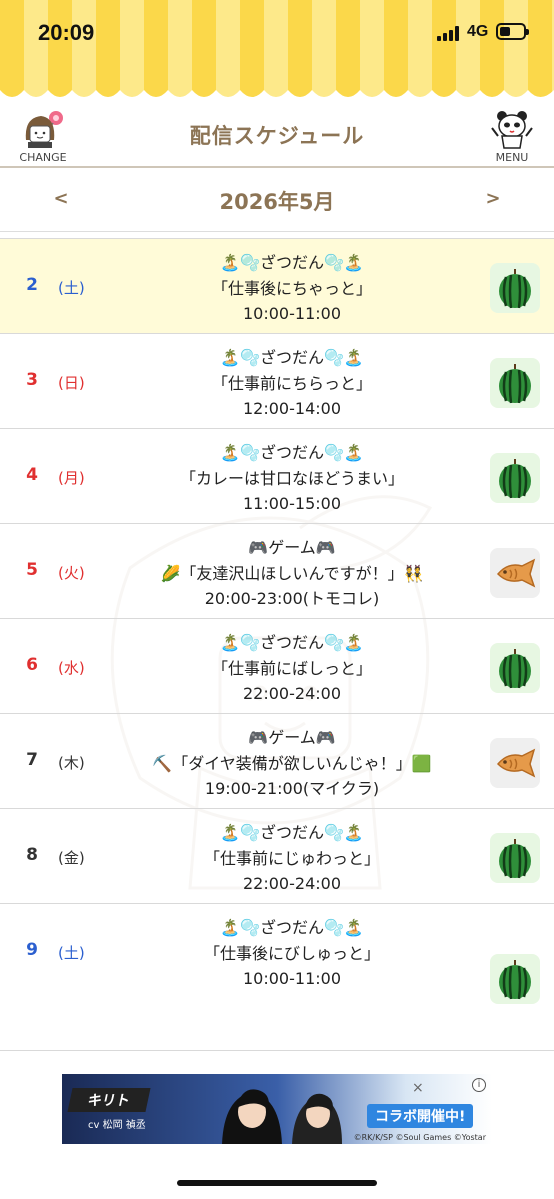 This screenshot has width=554, height=1199. I want to click on event-time: 19:00-21:00(マイクラ), so click(292, 788).